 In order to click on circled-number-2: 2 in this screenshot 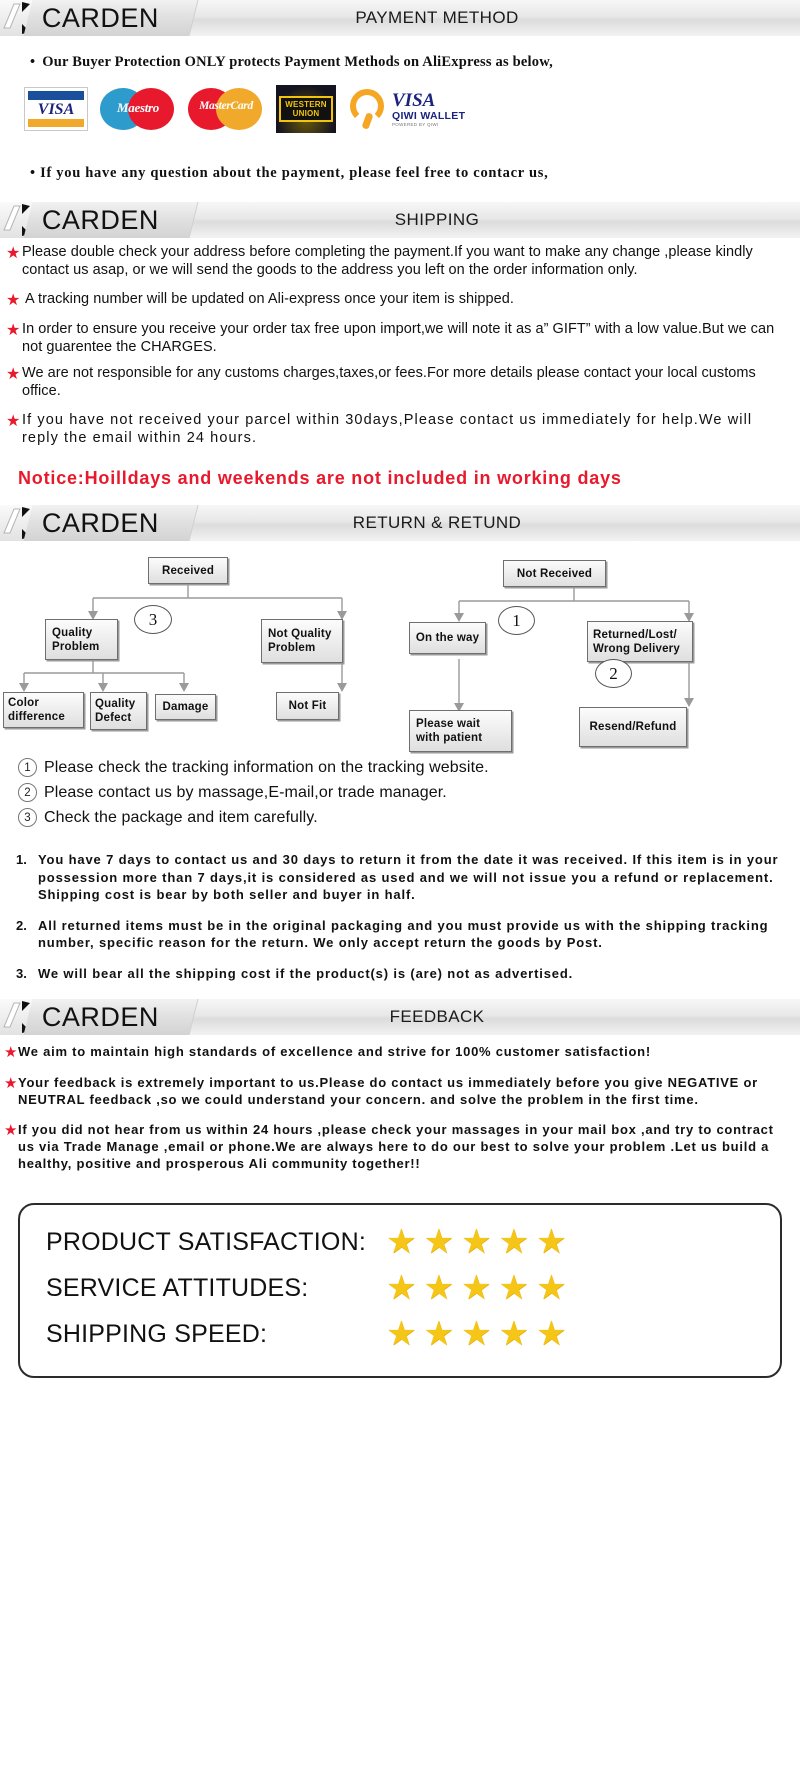, I will do `click(27, 792)`.